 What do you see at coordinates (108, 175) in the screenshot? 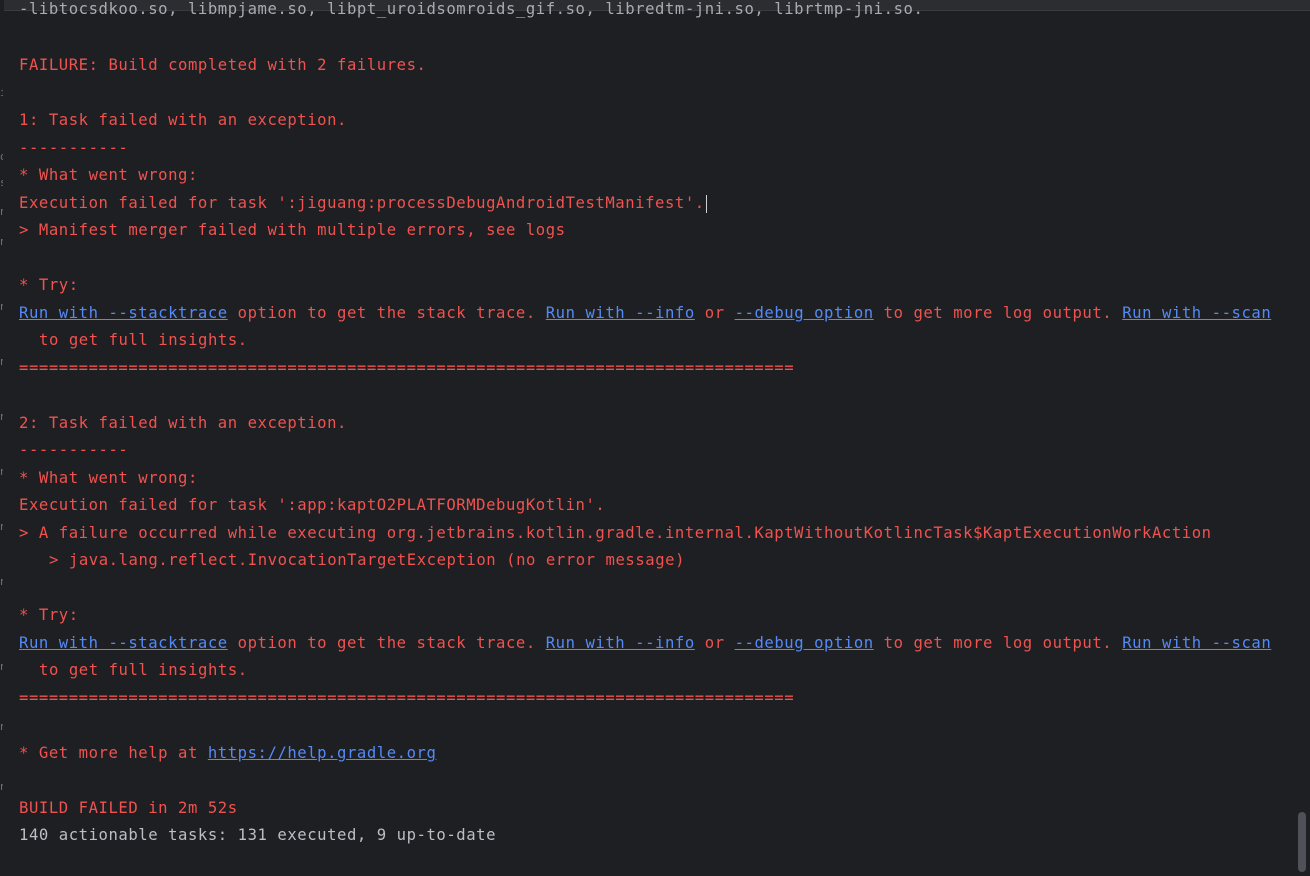
I see `failure-1-what-went-wrong: * What went wrong:` at bounding box center [108, 175].